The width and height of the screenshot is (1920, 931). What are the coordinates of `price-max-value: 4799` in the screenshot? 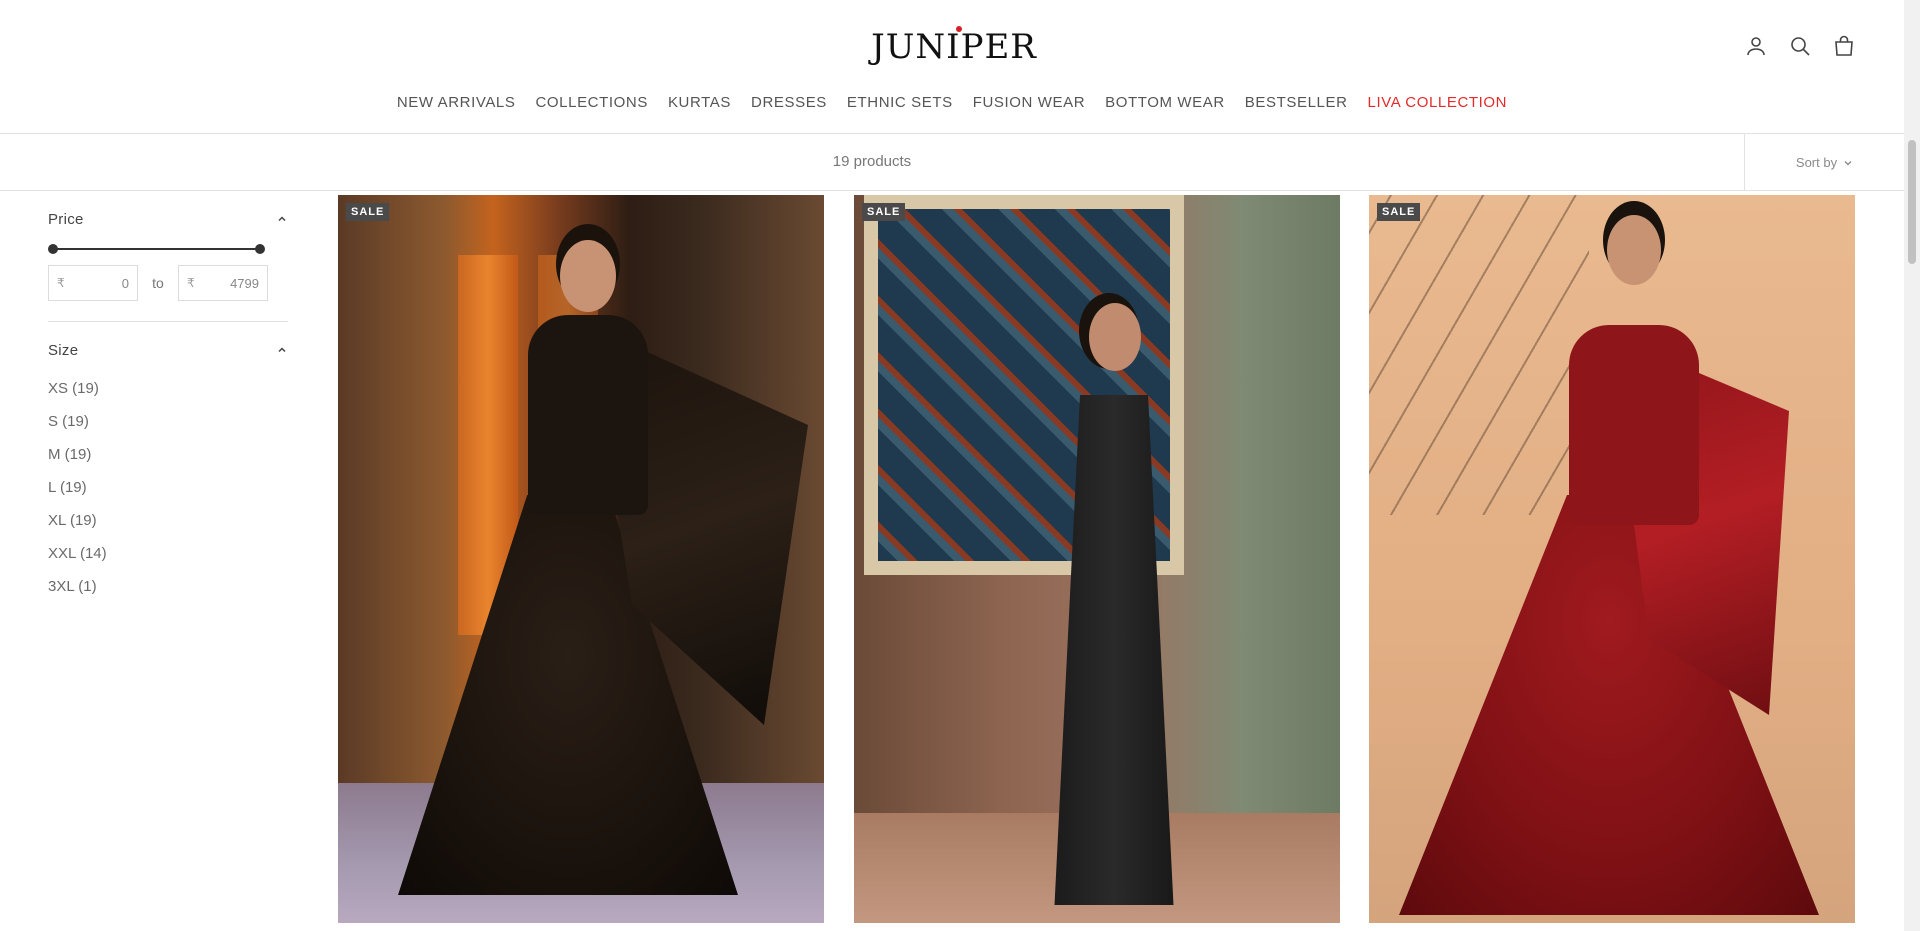 It's located at (244, 283).